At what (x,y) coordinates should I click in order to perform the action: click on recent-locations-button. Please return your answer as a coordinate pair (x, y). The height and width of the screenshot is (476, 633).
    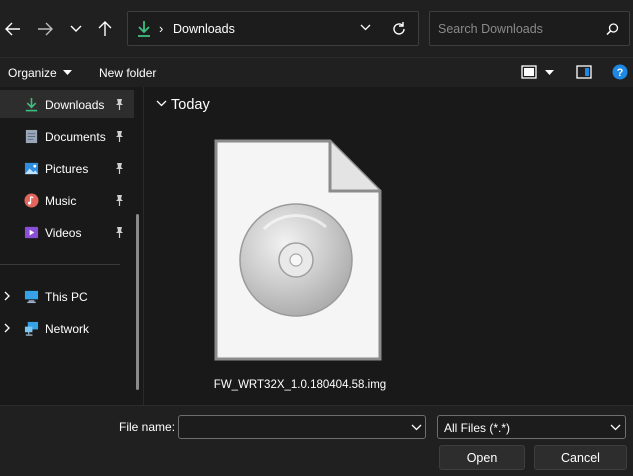
    Looking at the image, I should click on (76, 29).